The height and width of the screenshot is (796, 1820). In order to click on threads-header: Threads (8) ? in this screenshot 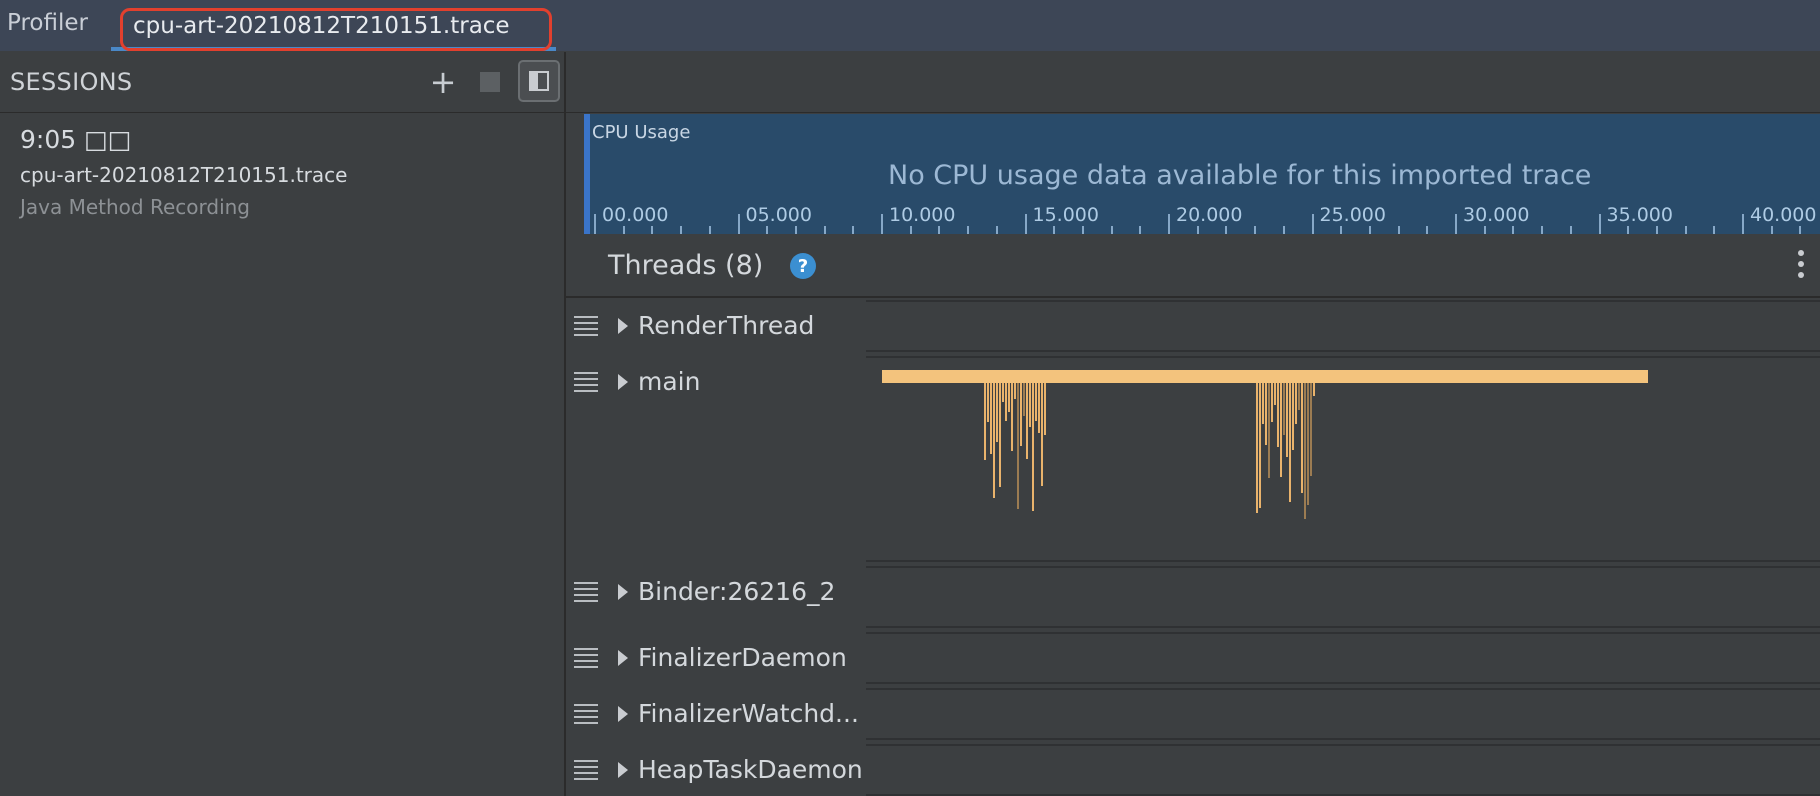, I will do `click(1193, 267)`.